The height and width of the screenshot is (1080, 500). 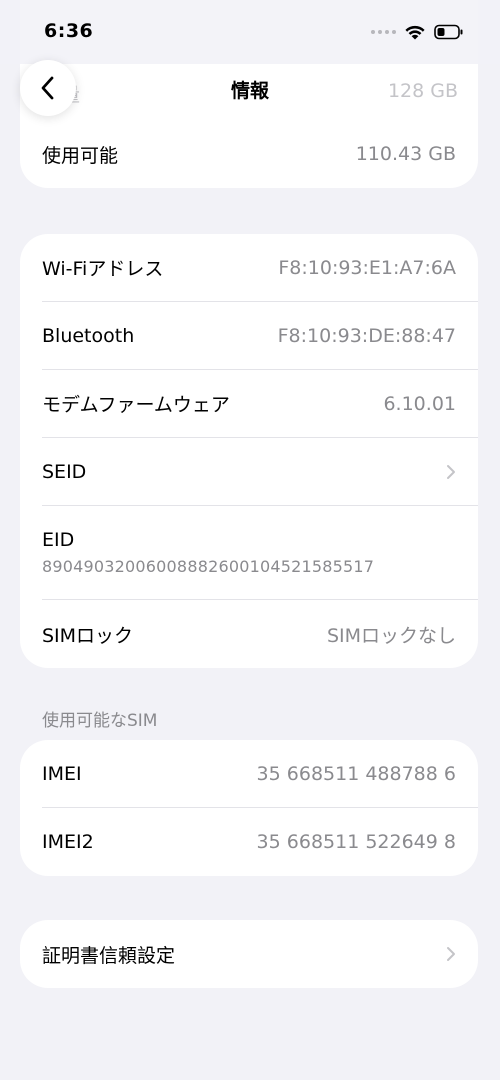 I want to click on status-icons, so click(x=417, y=32).